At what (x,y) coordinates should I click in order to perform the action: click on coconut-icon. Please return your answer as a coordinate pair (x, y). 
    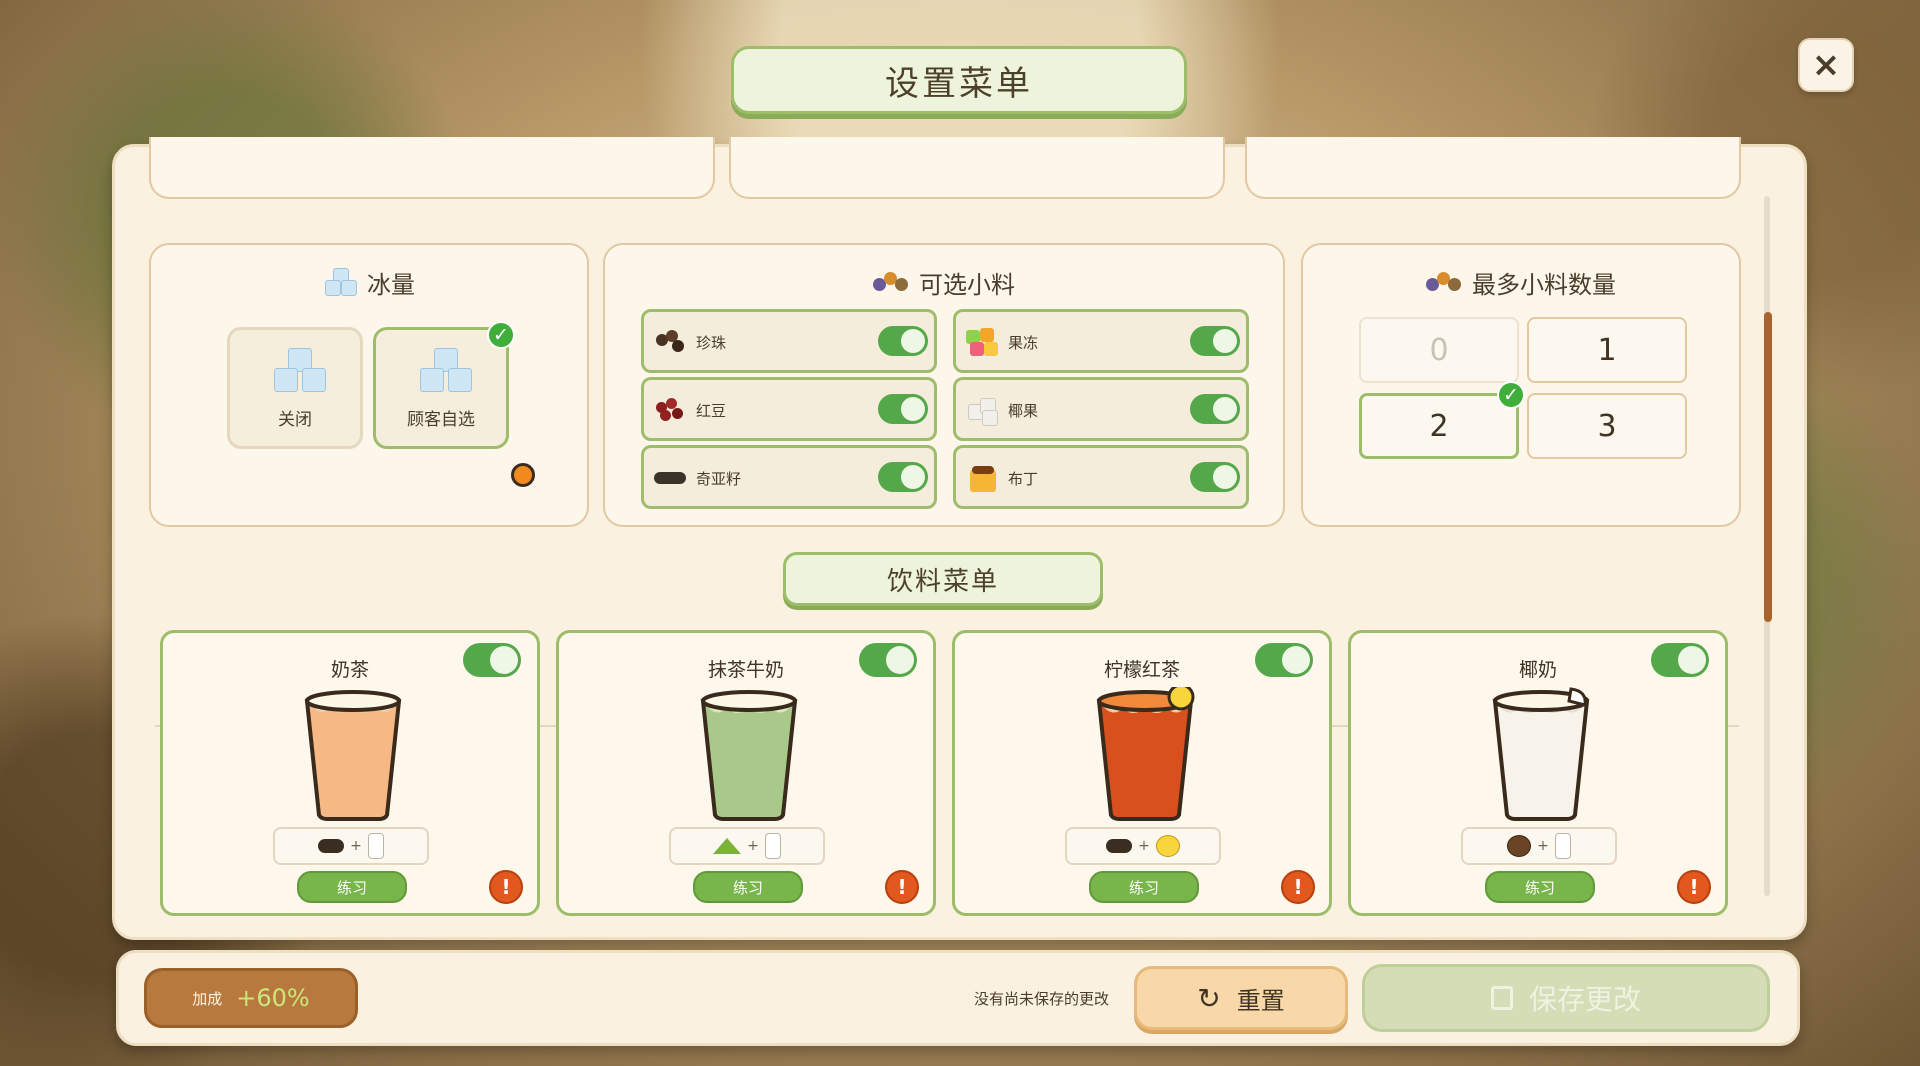
    Looking at the image, I should click on (1519, 846).